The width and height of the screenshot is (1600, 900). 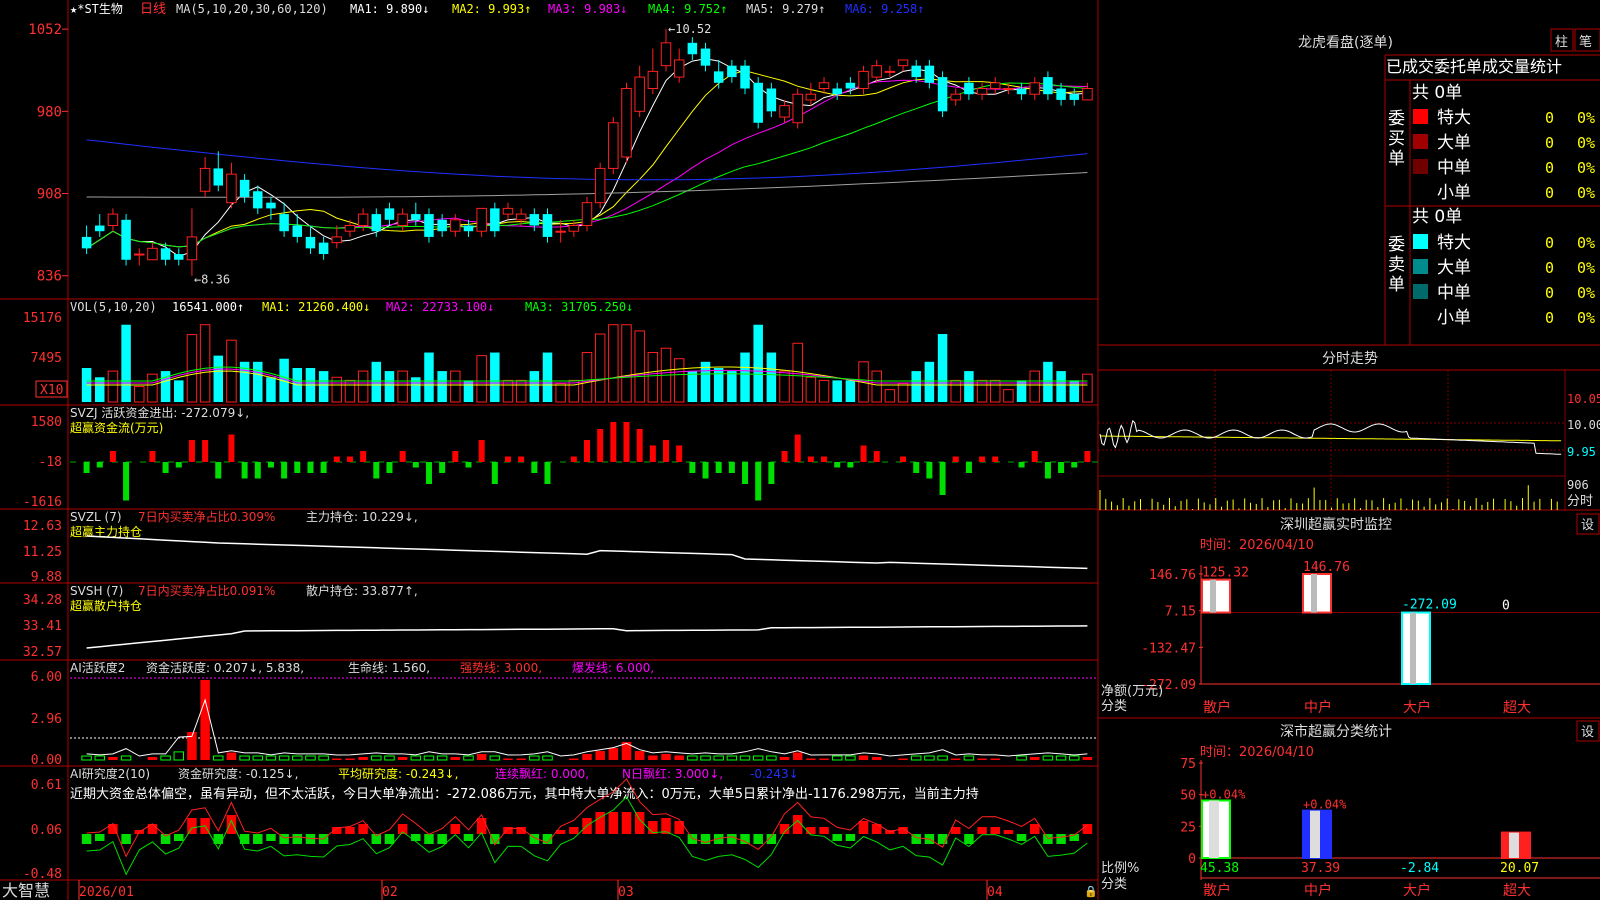 What do you see at coordinates (1336, 524) in the screenshot?
I see `monitor-title: 深圳超赢实时监控` at bounding box center [1336, 524].